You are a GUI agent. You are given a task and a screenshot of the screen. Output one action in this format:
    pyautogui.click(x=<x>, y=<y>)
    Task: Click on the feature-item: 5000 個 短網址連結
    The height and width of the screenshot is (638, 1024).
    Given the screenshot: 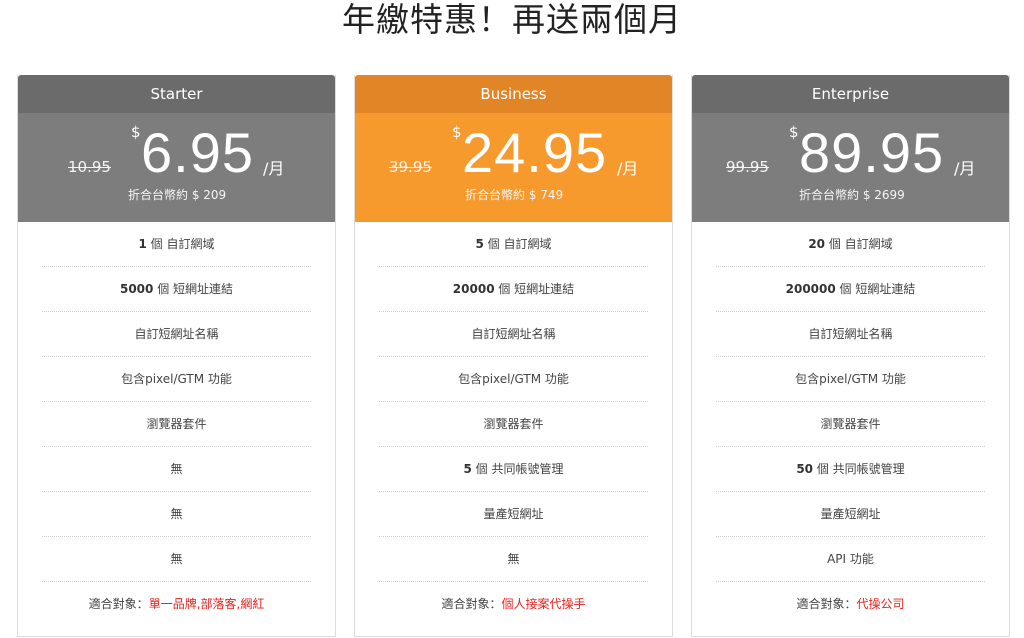 What is the action you would take?
    pyautogui.click(x=176, y=289)
    